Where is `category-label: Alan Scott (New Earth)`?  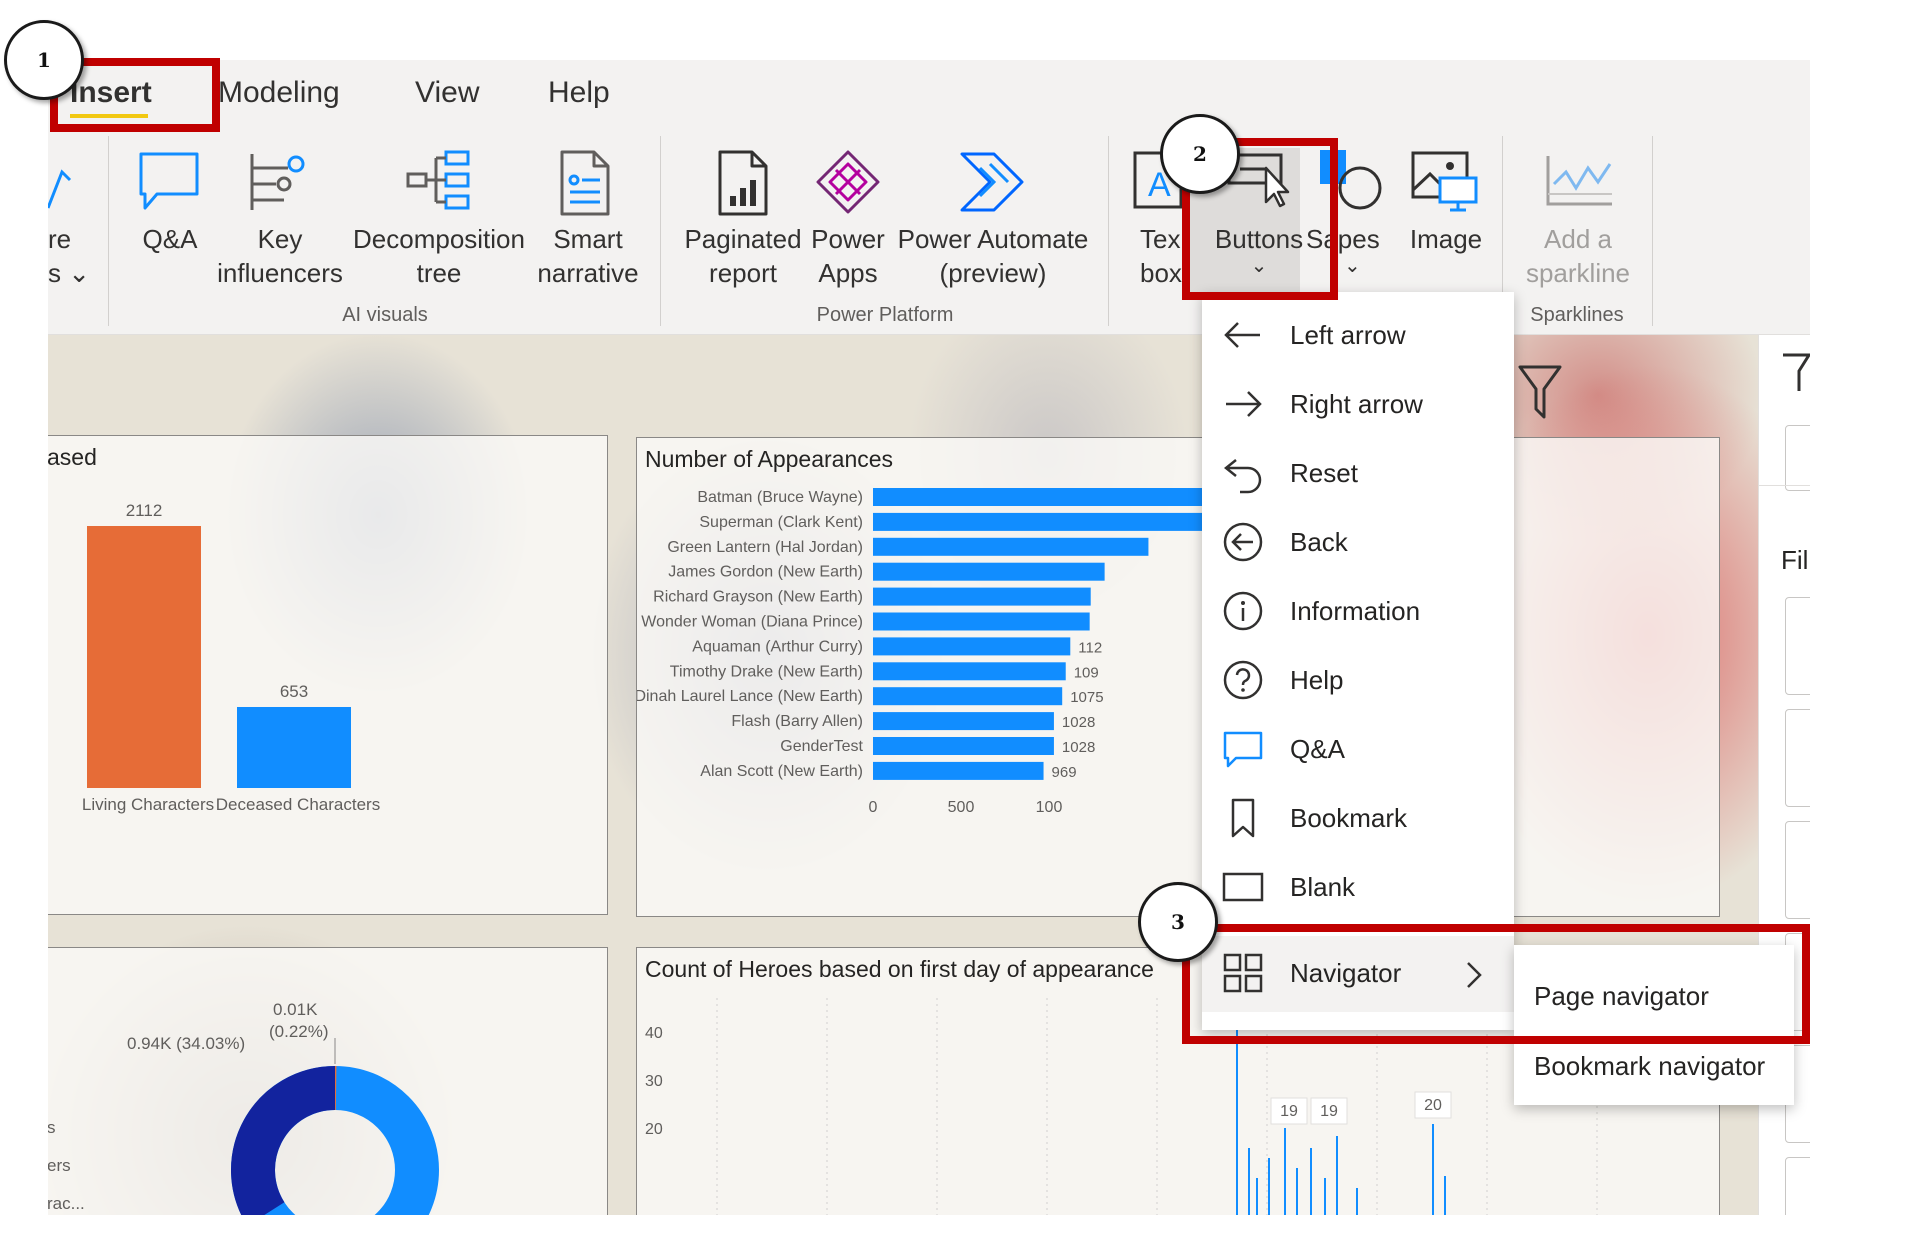 category-label: Alan Scott (New Earth) is located at coordinates (781, 771).